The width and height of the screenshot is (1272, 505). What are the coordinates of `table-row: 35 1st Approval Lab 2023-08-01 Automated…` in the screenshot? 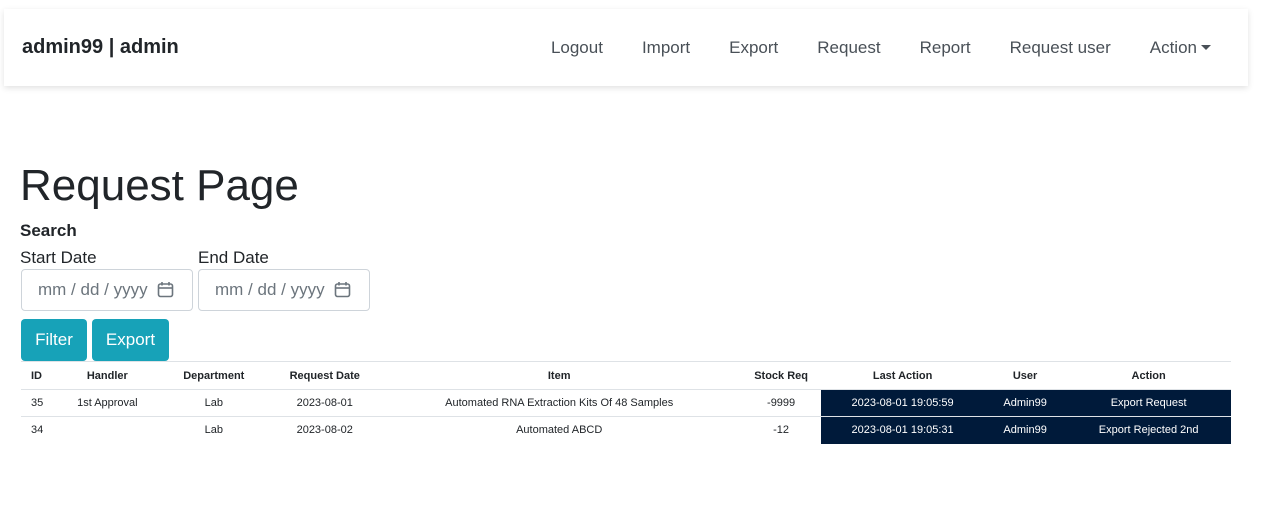 It's located at (626, 403).